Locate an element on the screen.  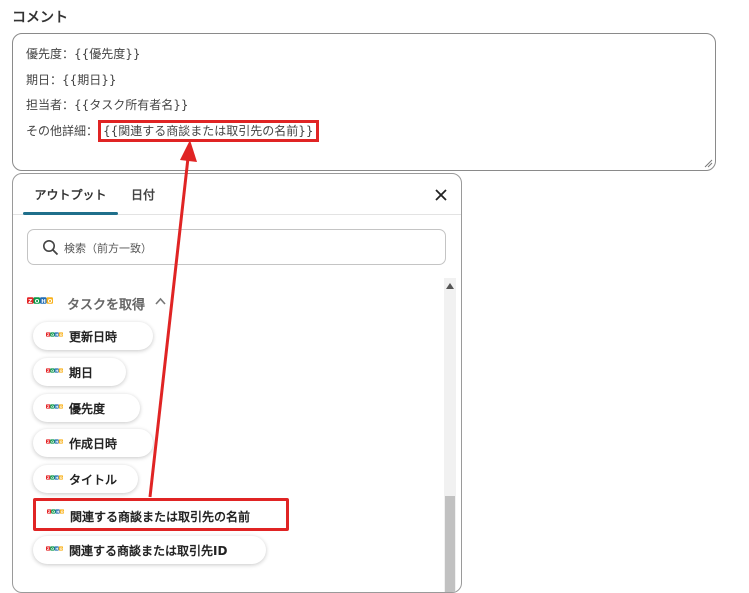
output-item-title: タイトル is located at coordinates (85, 479).